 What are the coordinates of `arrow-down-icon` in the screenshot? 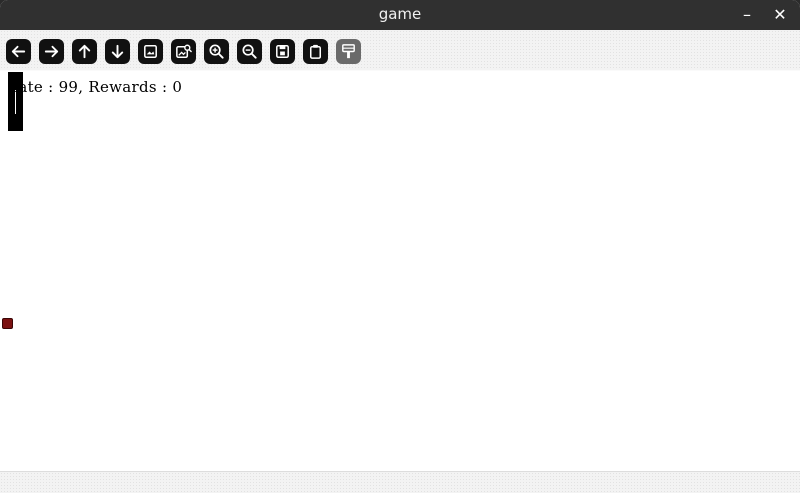 It's located at (117, 51).